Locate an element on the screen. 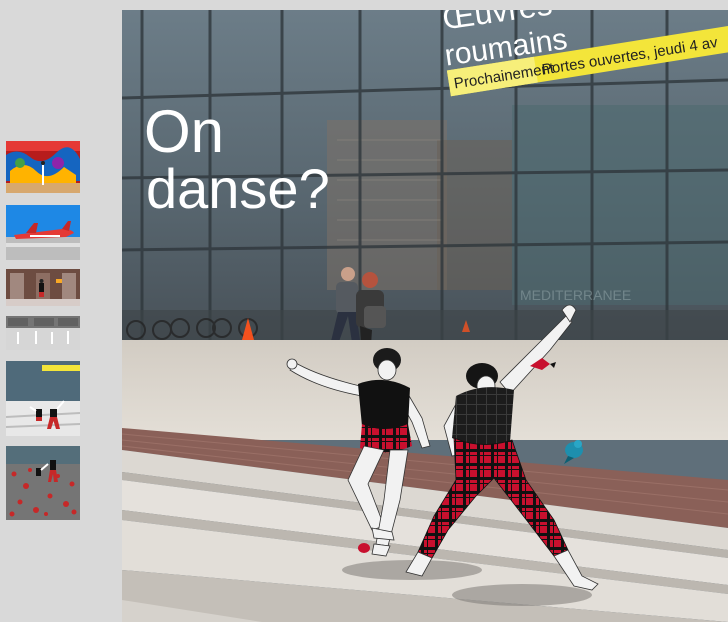 Image resolution: width=728 pixels, height=622 pixels. red-shoe is located at coordinates (364, 548).